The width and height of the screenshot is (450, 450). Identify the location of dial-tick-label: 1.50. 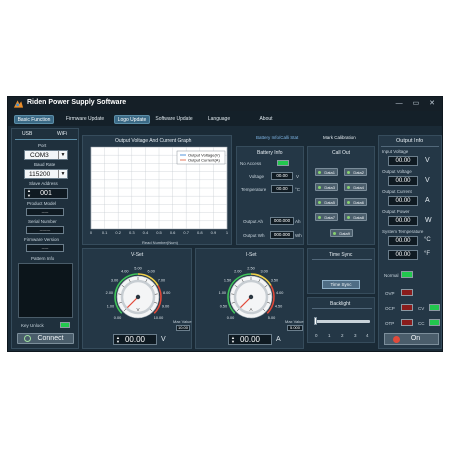
(227, 280).